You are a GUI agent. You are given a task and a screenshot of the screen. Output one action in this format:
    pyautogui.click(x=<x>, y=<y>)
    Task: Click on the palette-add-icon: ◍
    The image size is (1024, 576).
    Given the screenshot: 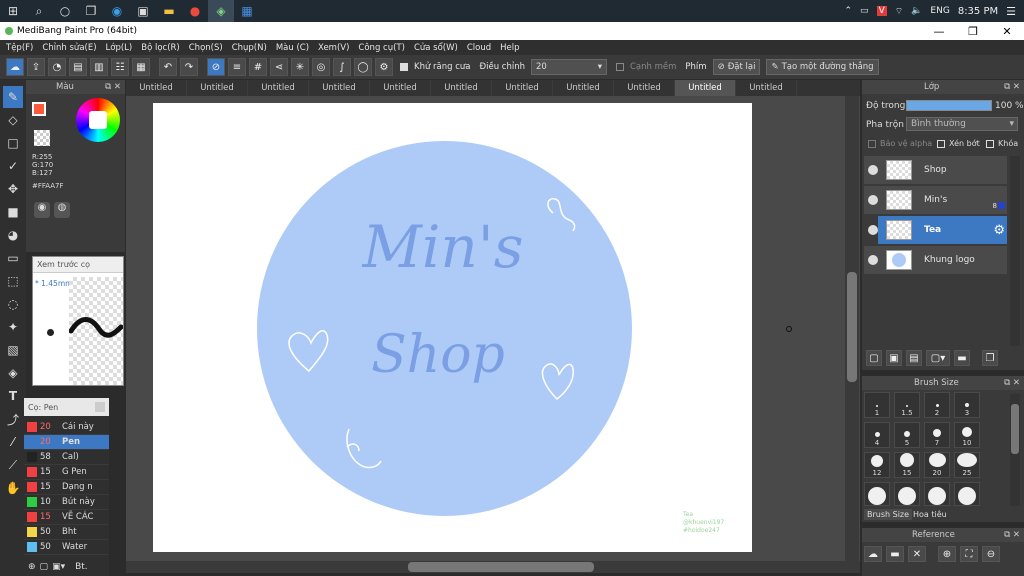 What is the action you would take?
    pyautogui.click(x=62, y=210)
    